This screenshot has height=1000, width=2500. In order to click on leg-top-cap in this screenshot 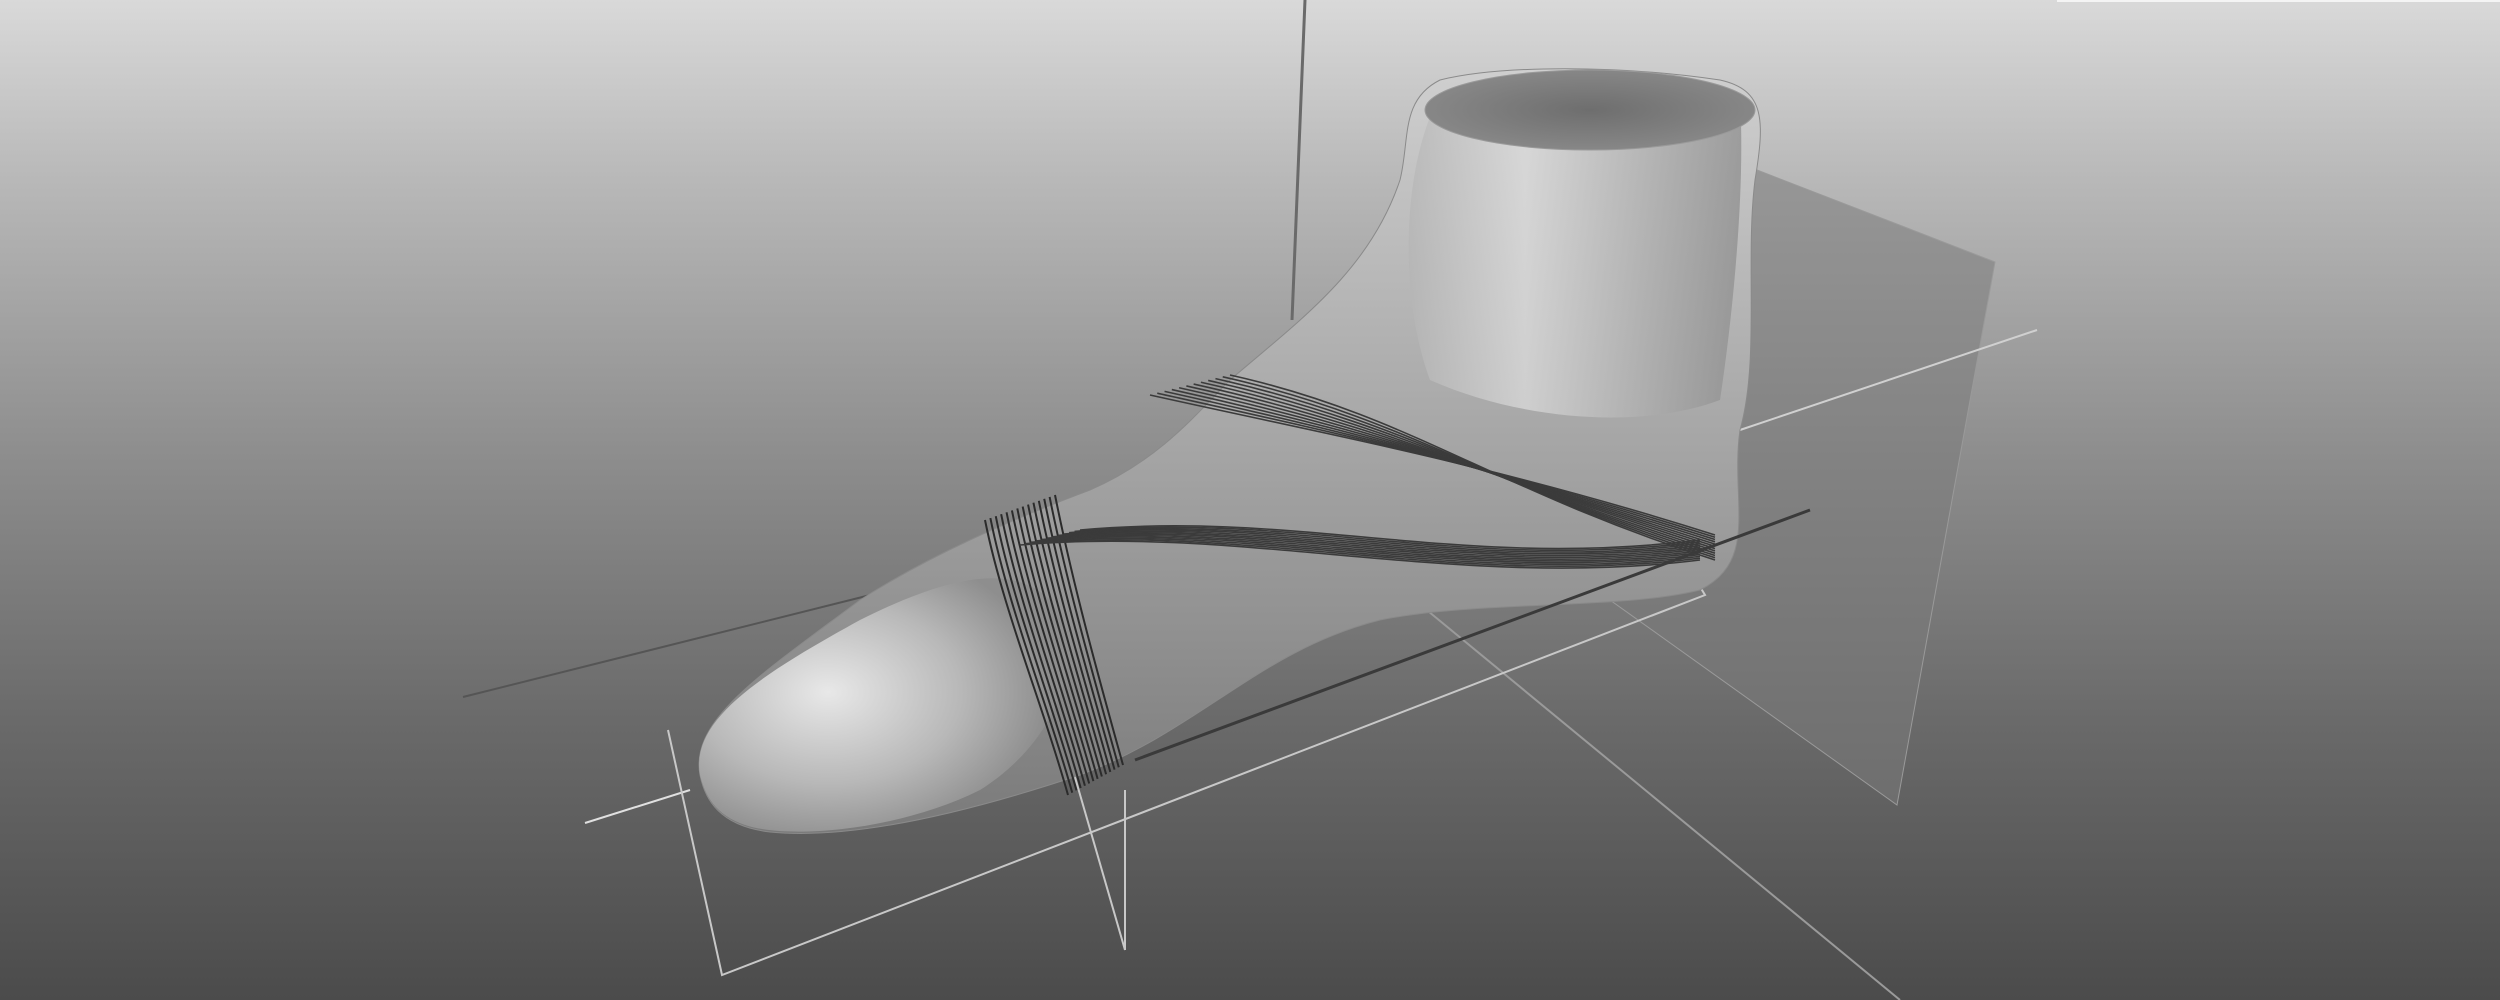, I will do `click(1590, 110)`.